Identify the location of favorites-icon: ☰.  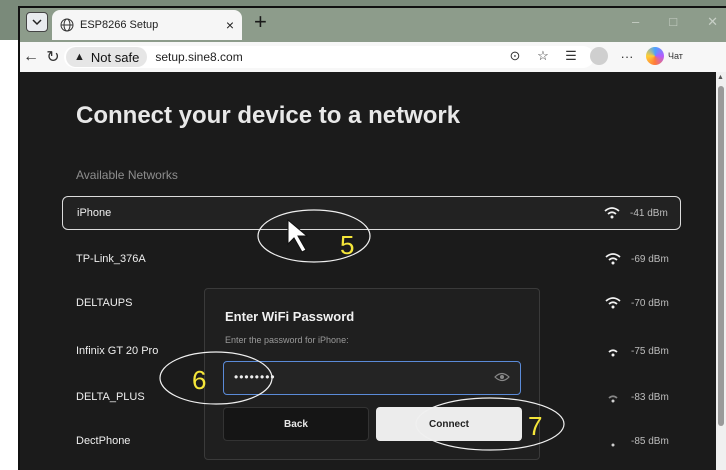
(571, 56).